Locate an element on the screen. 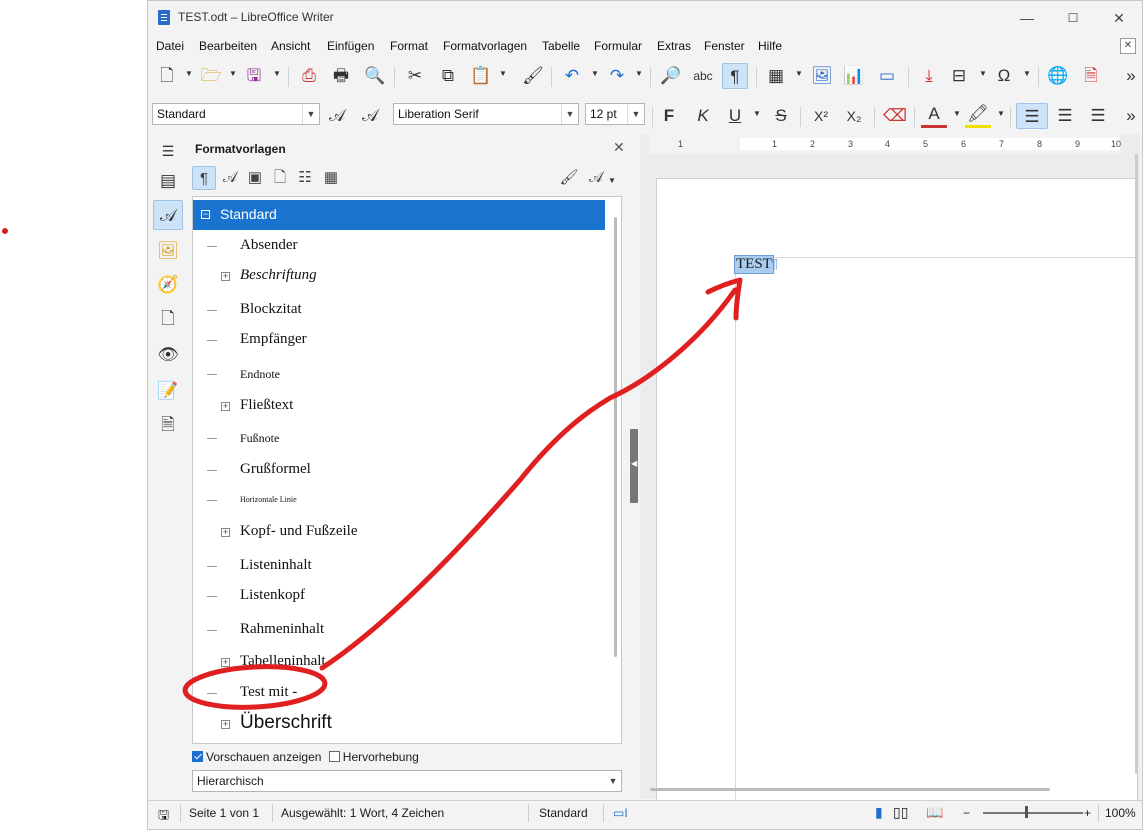 The image size is (1147, 835). style-item-blockzitat: Blockzitat is located at coordinates (399, 310).